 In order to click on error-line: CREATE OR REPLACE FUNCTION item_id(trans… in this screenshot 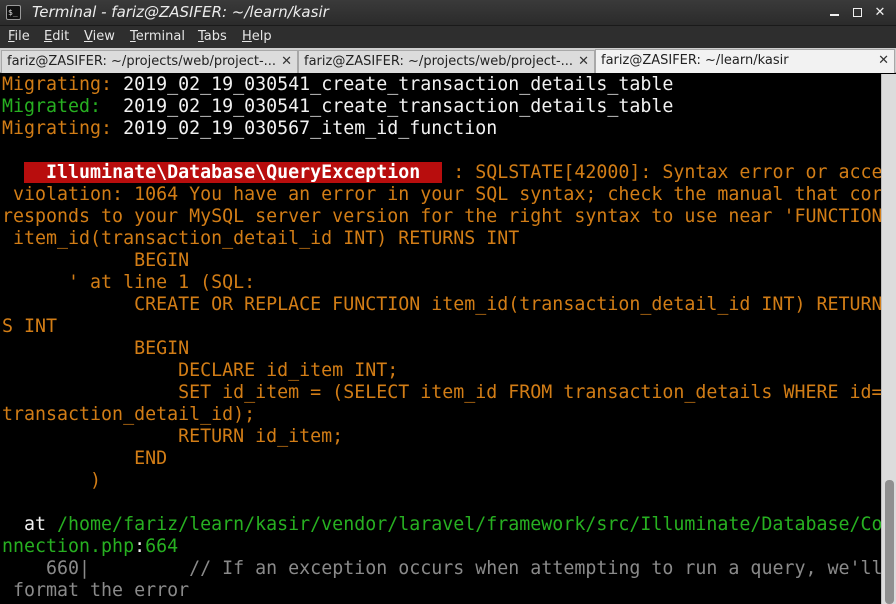, I will do `click(441, 304)`.